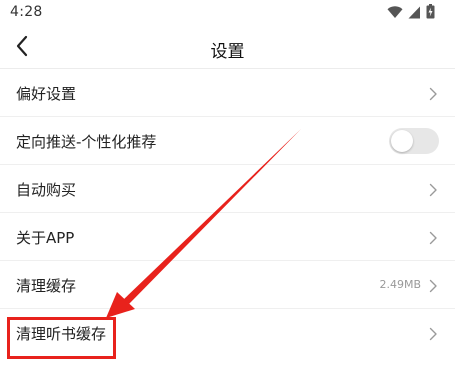  Describe the element at coordinates (46, 190) in the screenshot. I see `settings-item-label: 自动购买` at that location.